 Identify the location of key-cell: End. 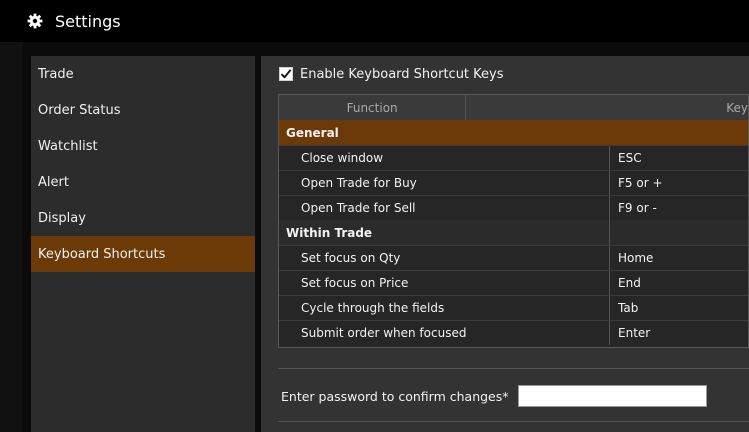
(629, 283).